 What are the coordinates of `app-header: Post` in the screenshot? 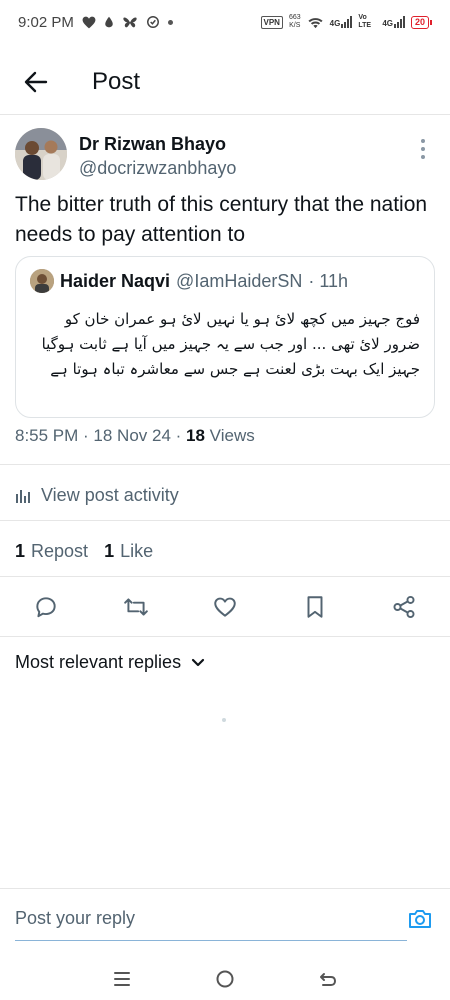 It's located at (225, 82).